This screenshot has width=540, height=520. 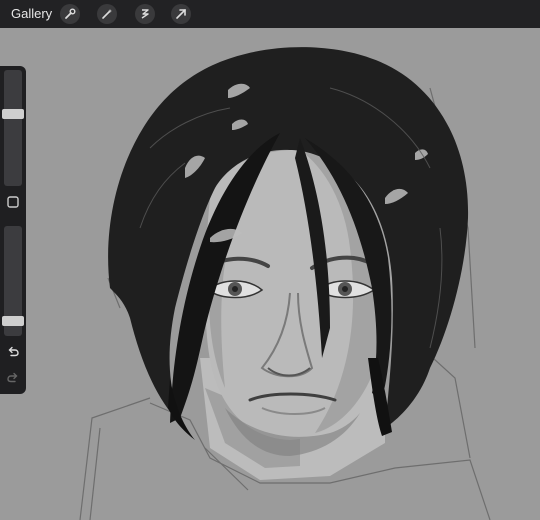 I want to click on adjustments-button, so click(x=107, y=14).